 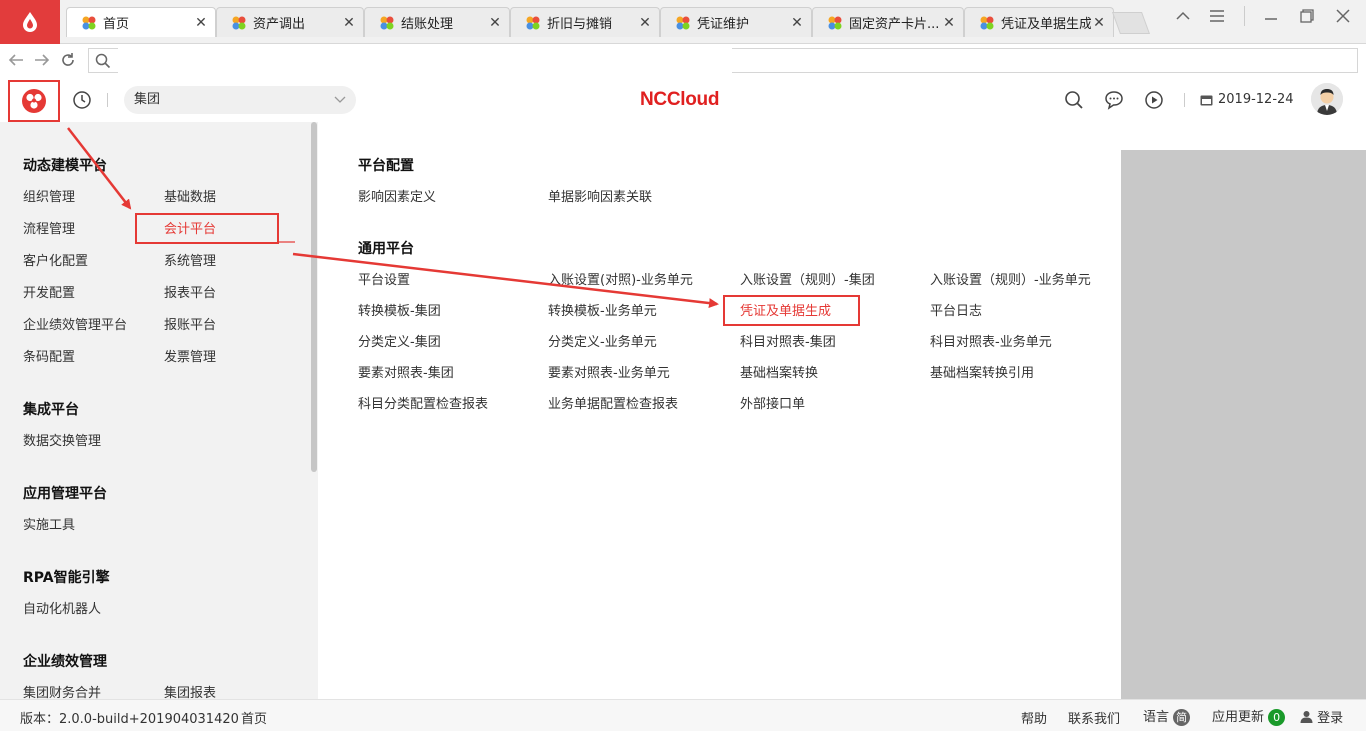 What do you see at coordinates (30, 22) in the screenshot?
I see `browser-logo-icon` at bounding box center [30, 22].